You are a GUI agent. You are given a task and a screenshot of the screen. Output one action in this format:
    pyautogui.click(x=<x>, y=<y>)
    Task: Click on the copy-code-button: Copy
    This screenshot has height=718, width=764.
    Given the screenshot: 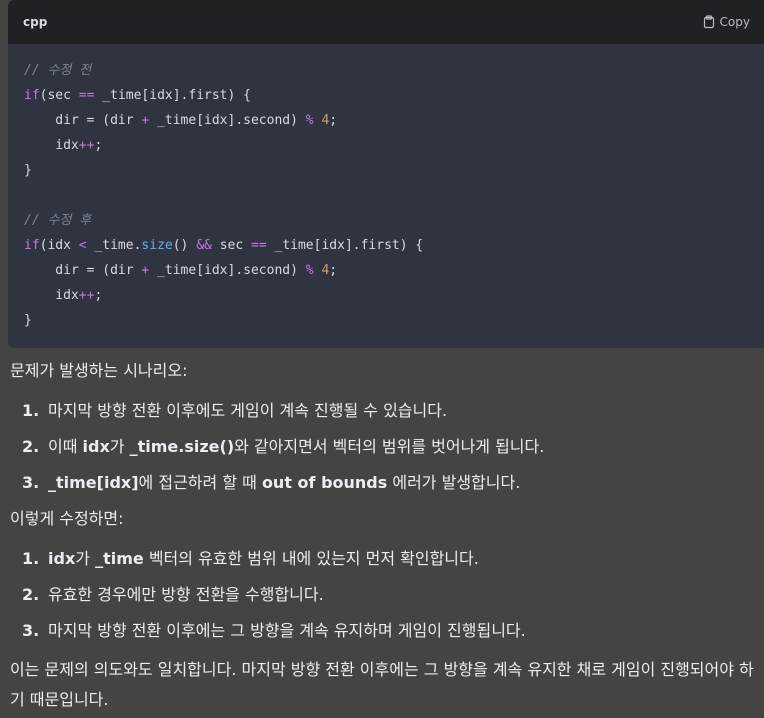 What is the action you would take?
    pyautogui.click(x=726, y=22)
    